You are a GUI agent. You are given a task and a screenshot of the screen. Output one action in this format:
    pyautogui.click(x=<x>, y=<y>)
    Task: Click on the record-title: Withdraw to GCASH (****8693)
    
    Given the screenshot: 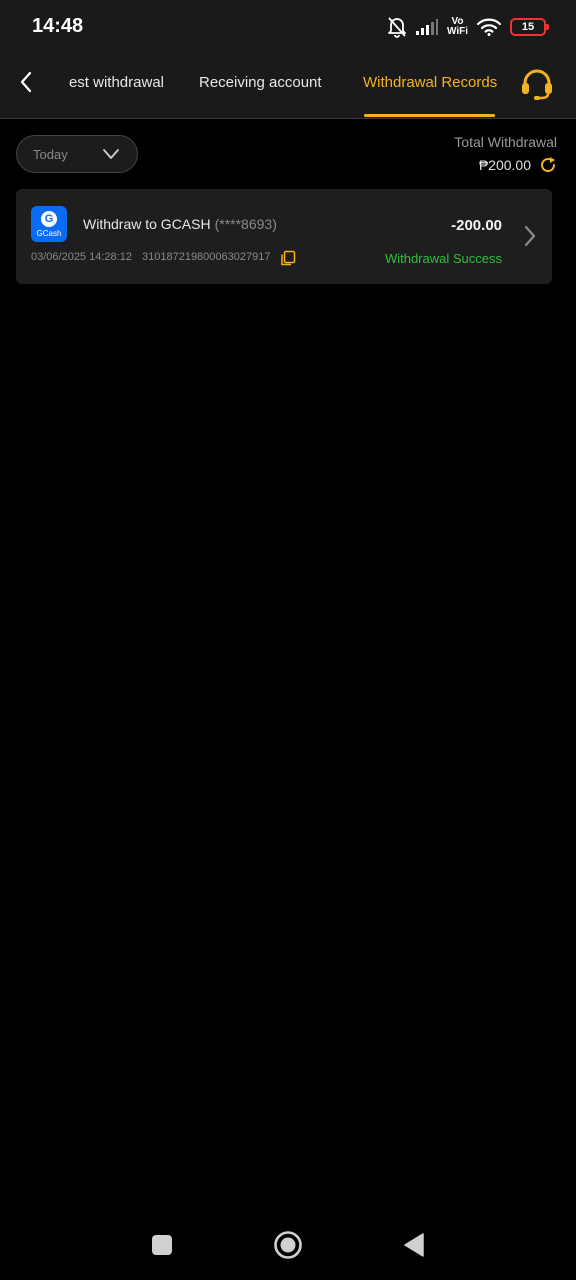 What is the action you would take?
    pyautogui.click(x=180, y=224)
    